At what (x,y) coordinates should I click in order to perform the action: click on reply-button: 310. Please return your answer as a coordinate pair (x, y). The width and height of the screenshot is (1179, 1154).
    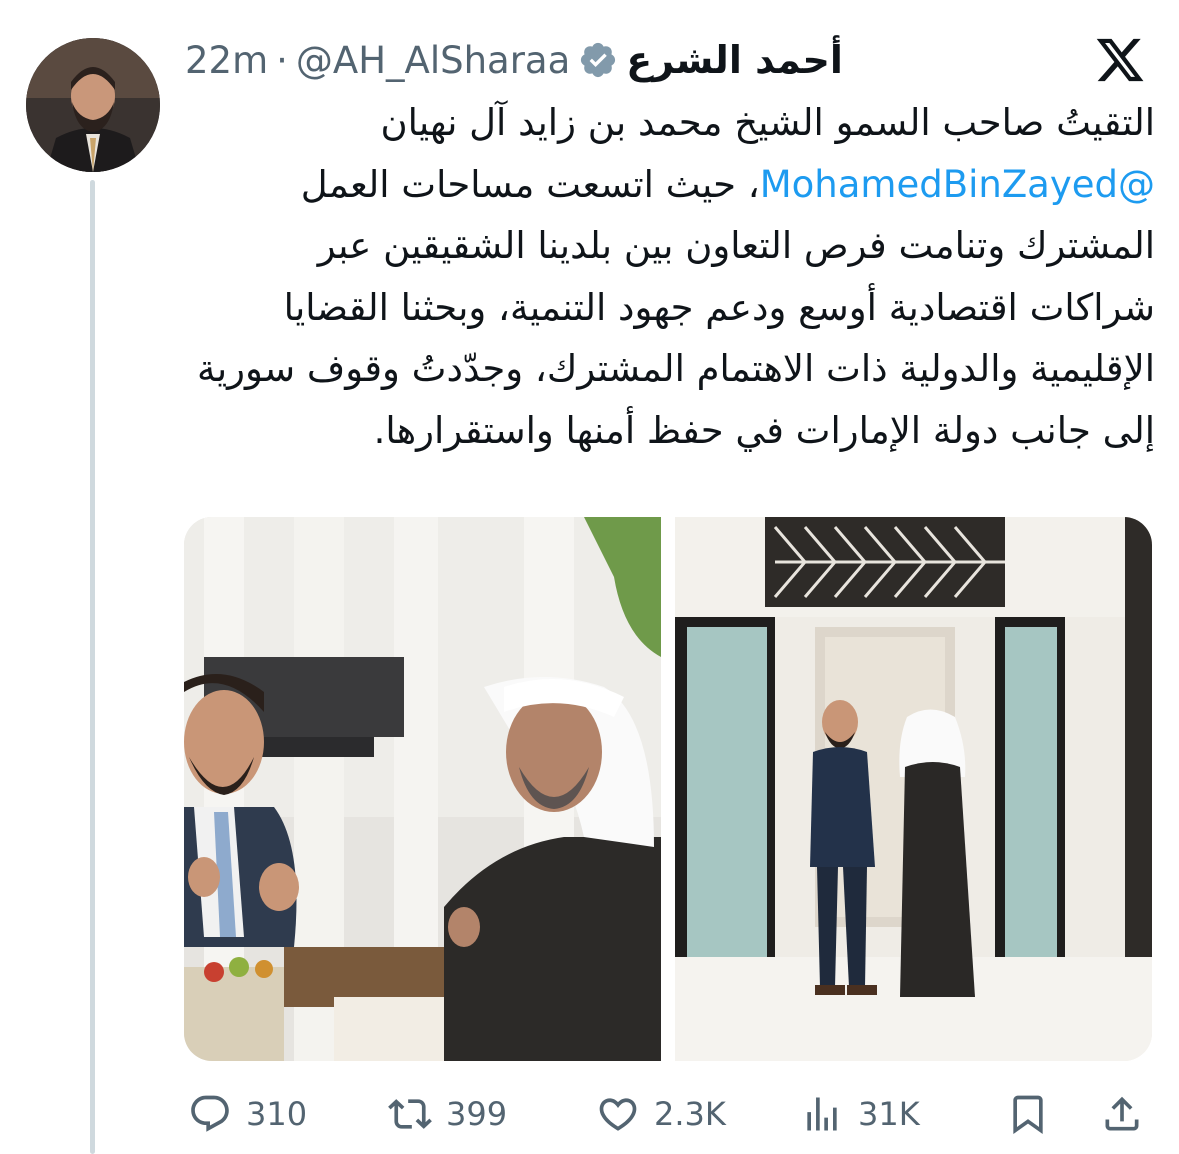
    Looking at the image, I should click on (247, 1114).